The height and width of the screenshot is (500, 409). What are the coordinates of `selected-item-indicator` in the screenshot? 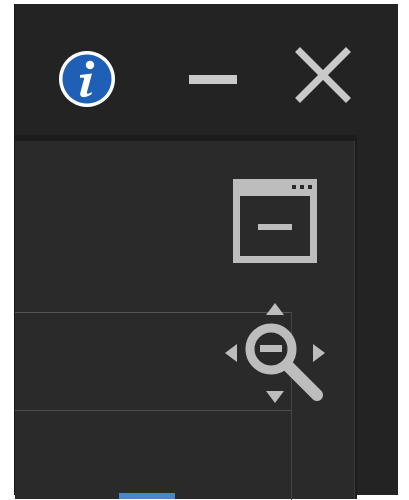 It's located at (147, 496).